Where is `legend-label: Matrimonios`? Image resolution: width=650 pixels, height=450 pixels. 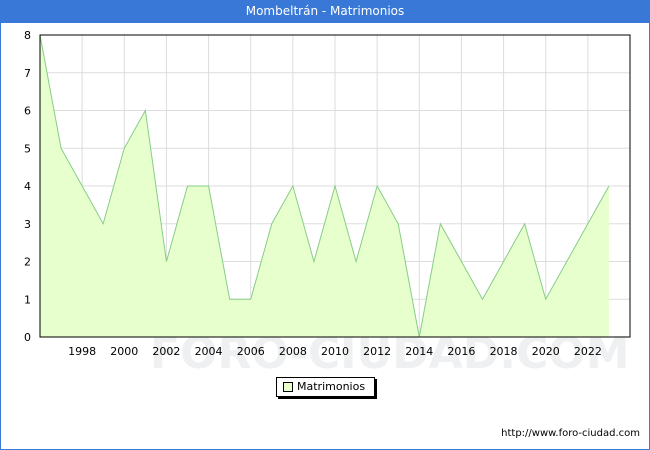 legend-label: Matrimonios is located at coordinates (331, 386).